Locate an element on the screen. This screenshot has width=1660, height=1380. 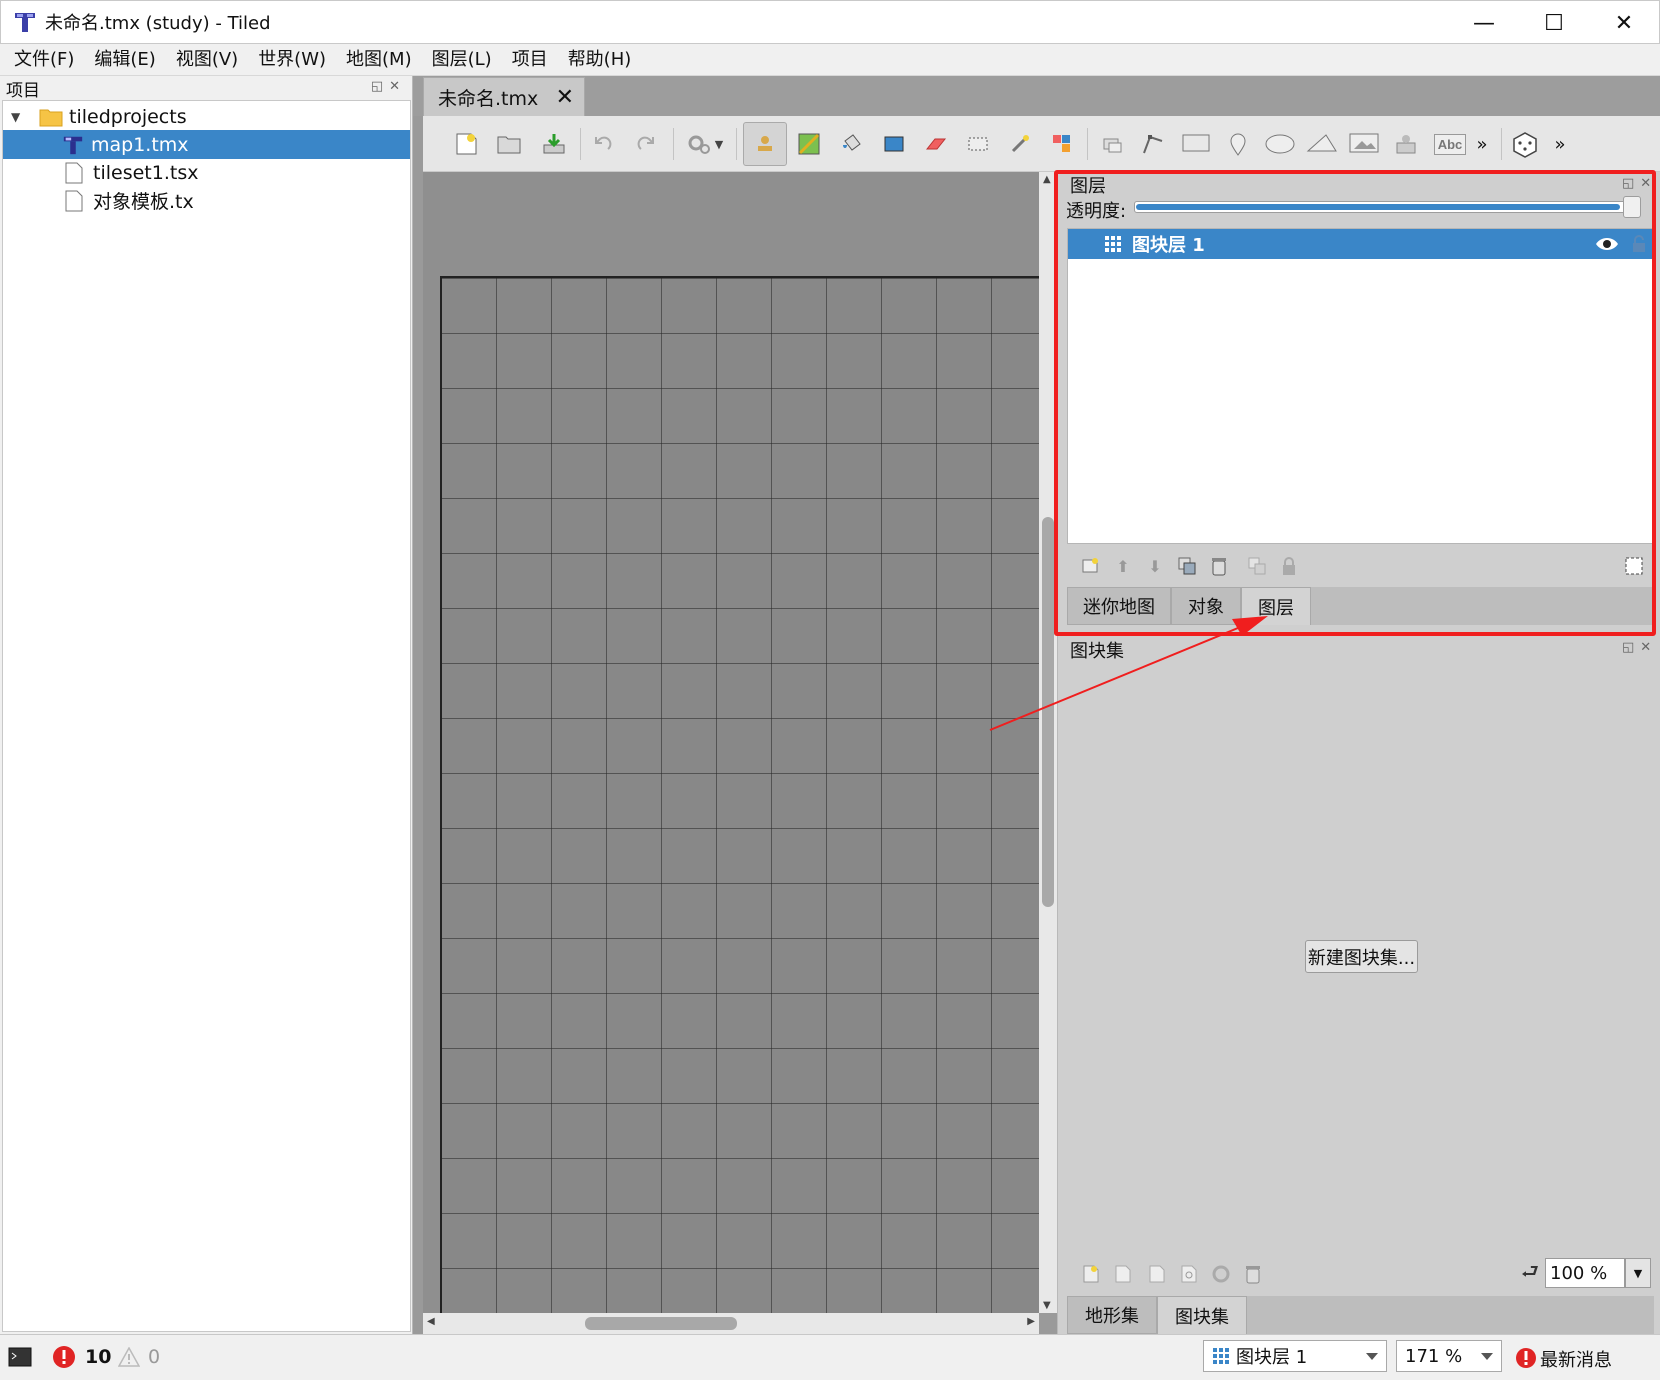
current-layer-combo: 图块层 1 is located at coordinates (1295, 1356).